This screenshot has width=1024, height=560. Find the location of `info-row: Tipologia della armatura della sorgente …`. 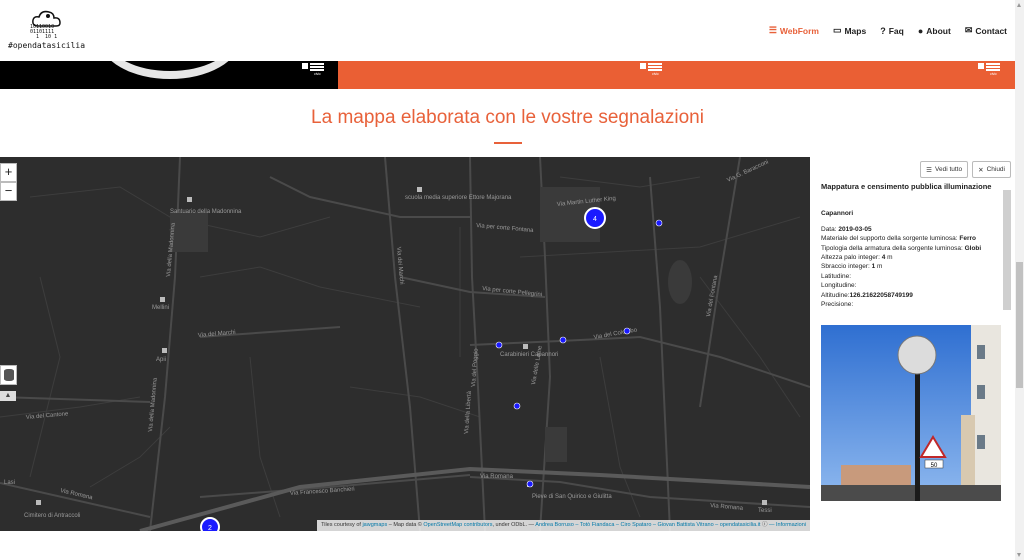

info-row: Tipologia della armatura della sorgente … is located at coordinates (901, 248).